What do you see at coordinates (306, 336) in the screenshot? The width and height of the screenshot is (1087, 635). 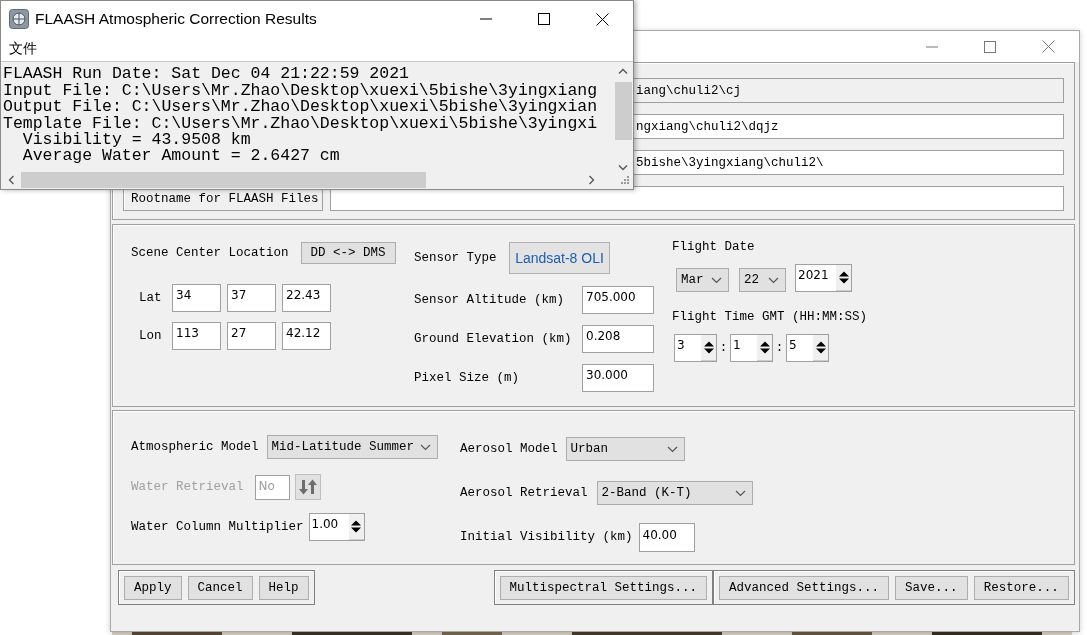 I see `coordinate-field: 42.12` at bounding box center [306, 336].